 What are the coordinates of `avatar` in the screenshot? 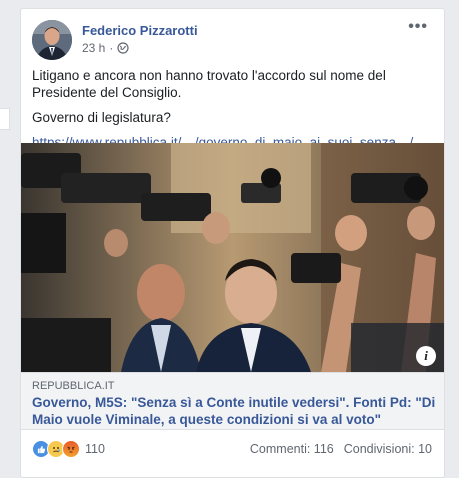 It's located at (52, 40).